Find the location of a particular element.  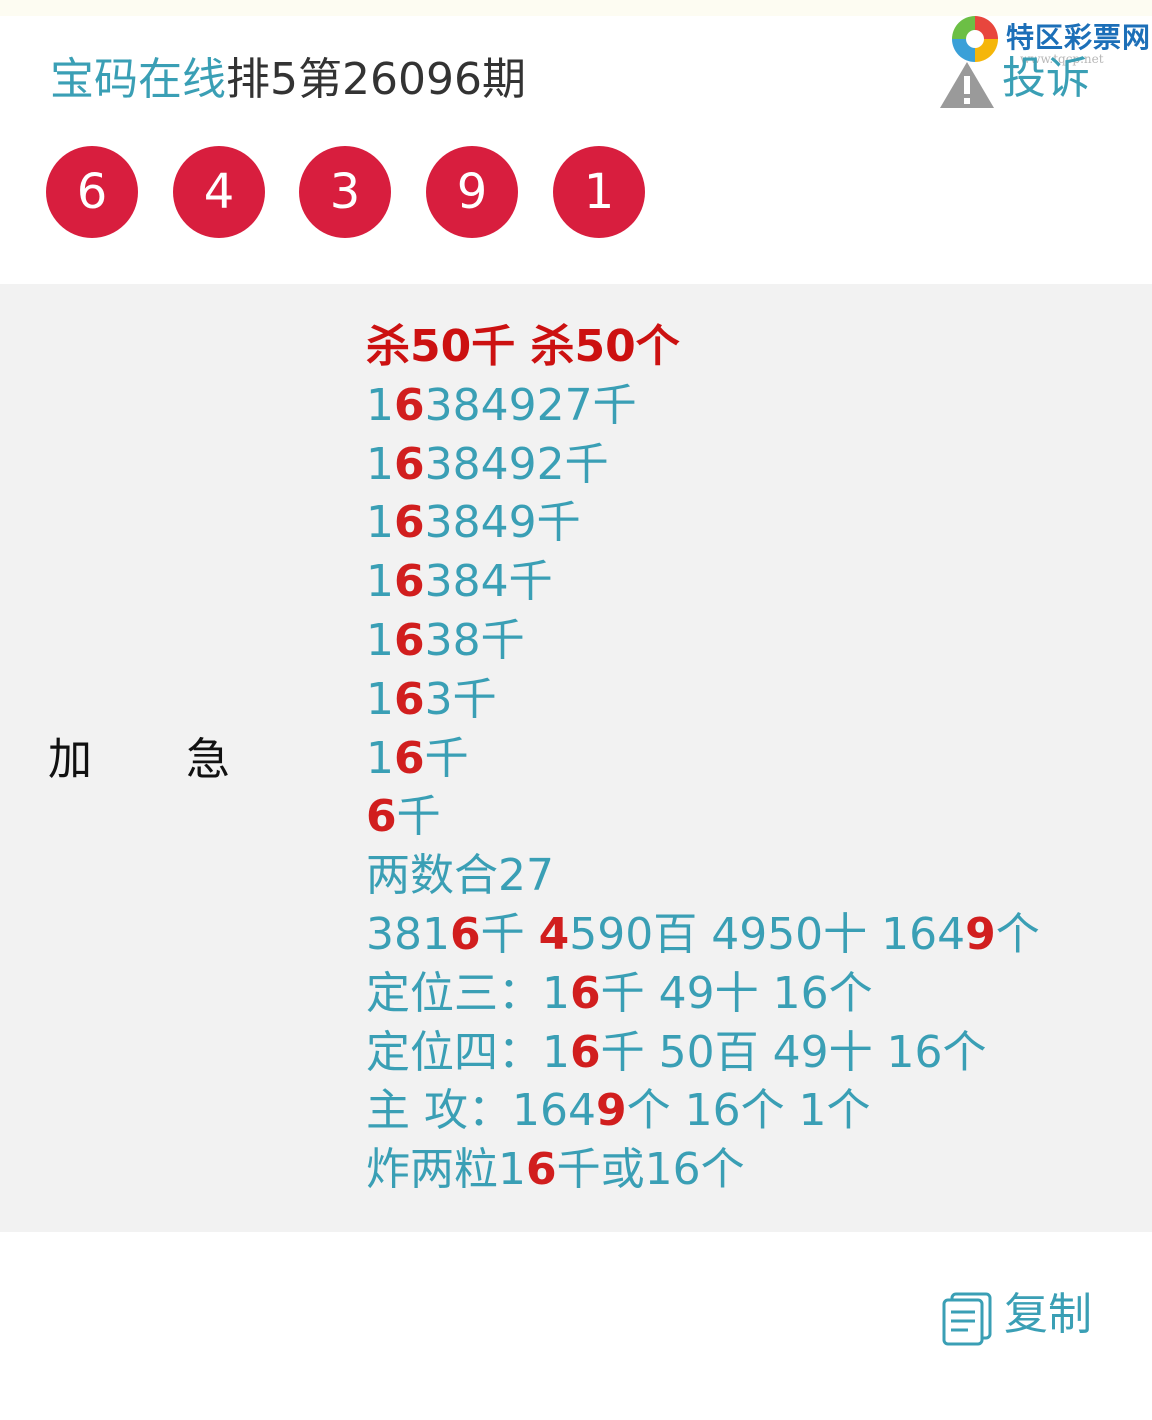

prediction-line: 163849千 is located at coordinates (703, 523).